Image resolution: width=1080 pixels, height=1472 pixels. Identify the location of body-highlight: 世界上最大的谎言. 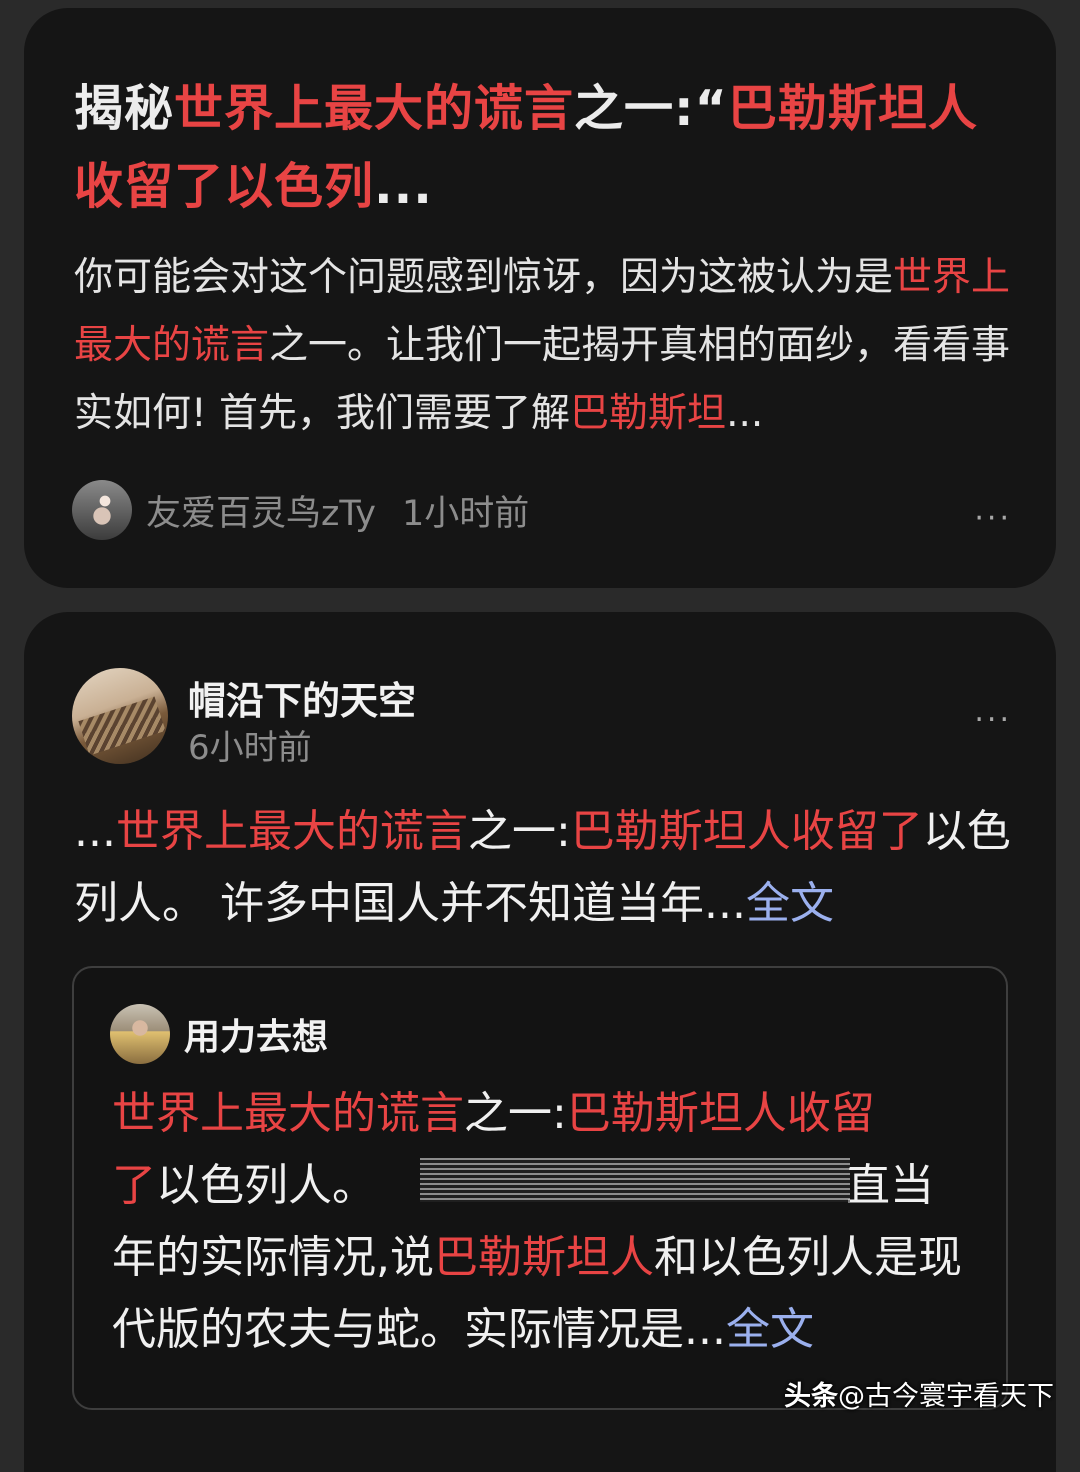
(291, 831).